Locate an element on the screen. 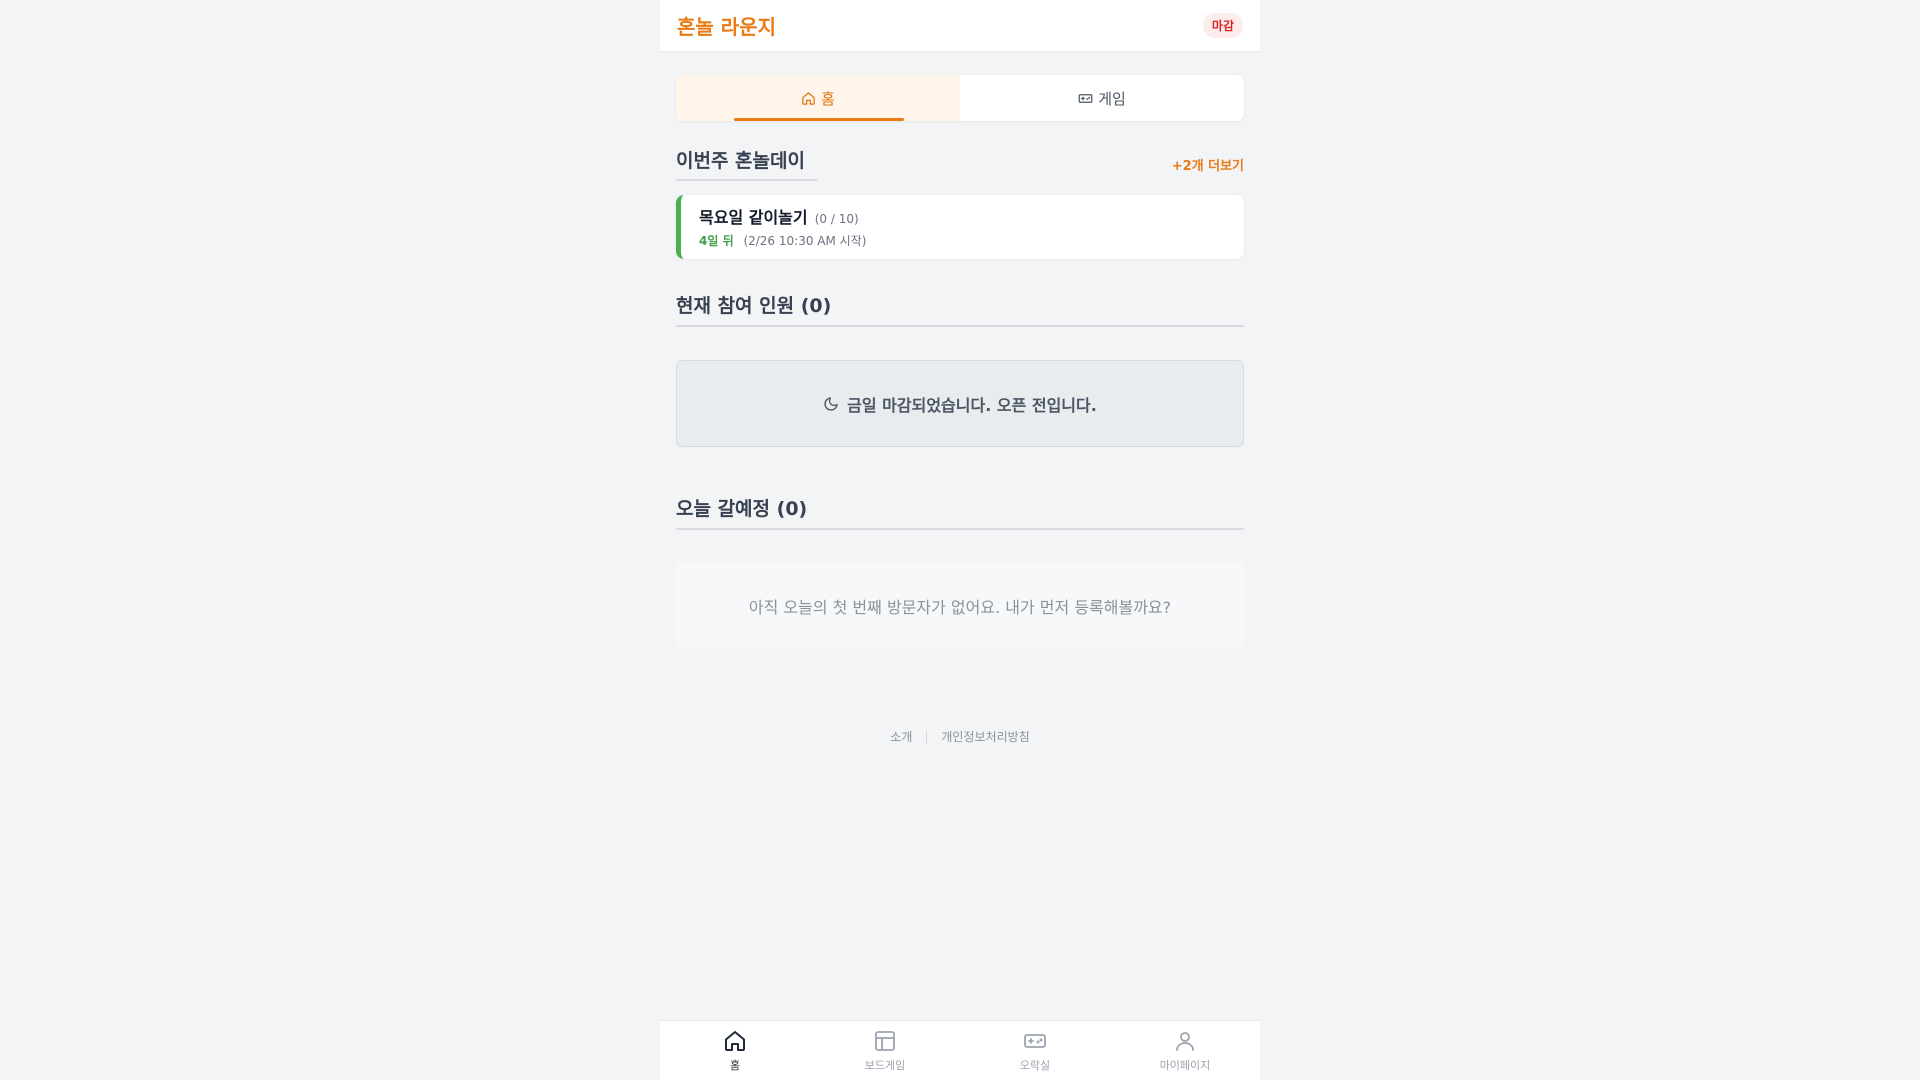  weekly-section-title: 이번주 혼놀데이 is located at coordinates (740, 161).